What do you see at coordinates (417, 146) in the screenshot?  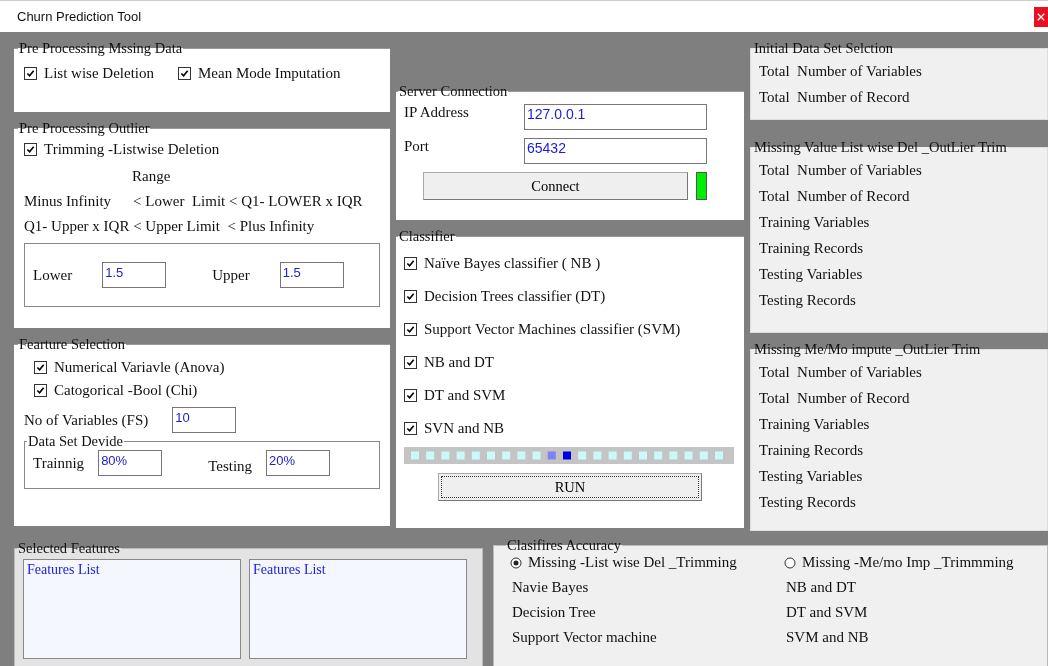 I see `field-label: Port` at bounding box center [417, 146].